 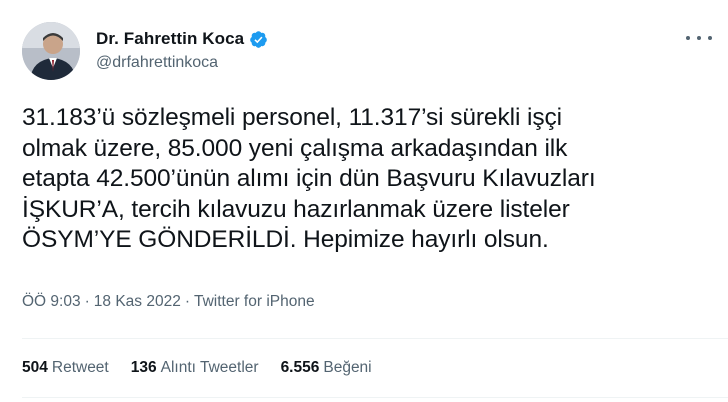 I want to click on display-name: Dr. Fahrettin Koca, so click(x=170, y=39).